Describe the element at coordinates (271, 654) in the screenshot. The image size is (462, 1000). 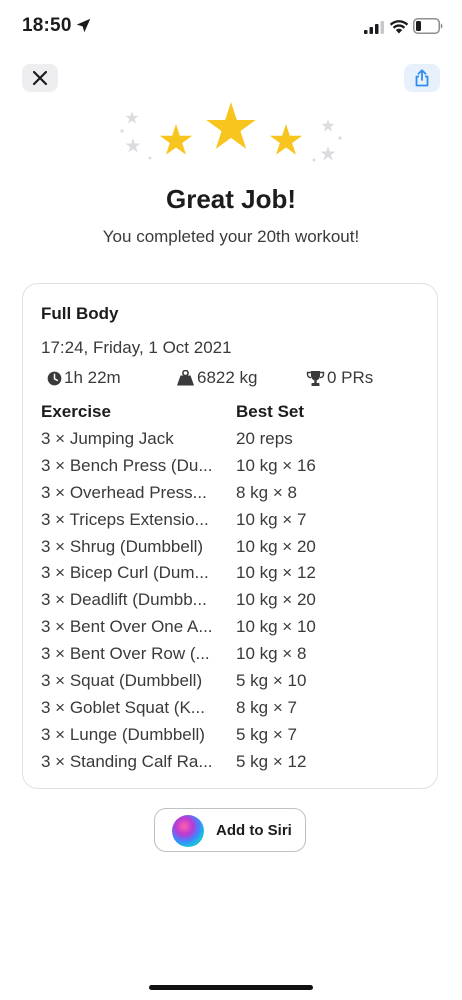
I see `exercise-best-set: 10 kg × 8` at that location.